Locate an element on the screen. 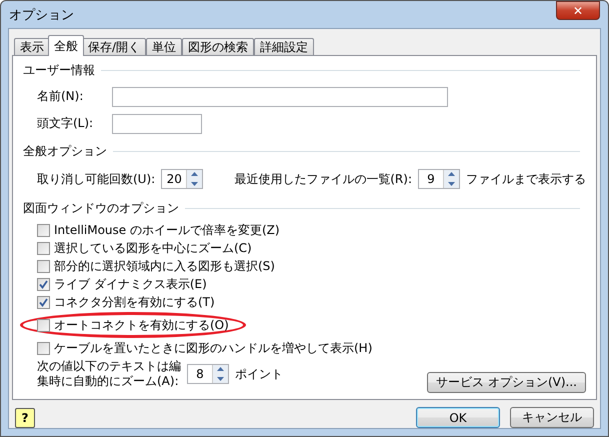 The image size is (609, 437). close-button: ✕ is located at coordinates (578, 10).